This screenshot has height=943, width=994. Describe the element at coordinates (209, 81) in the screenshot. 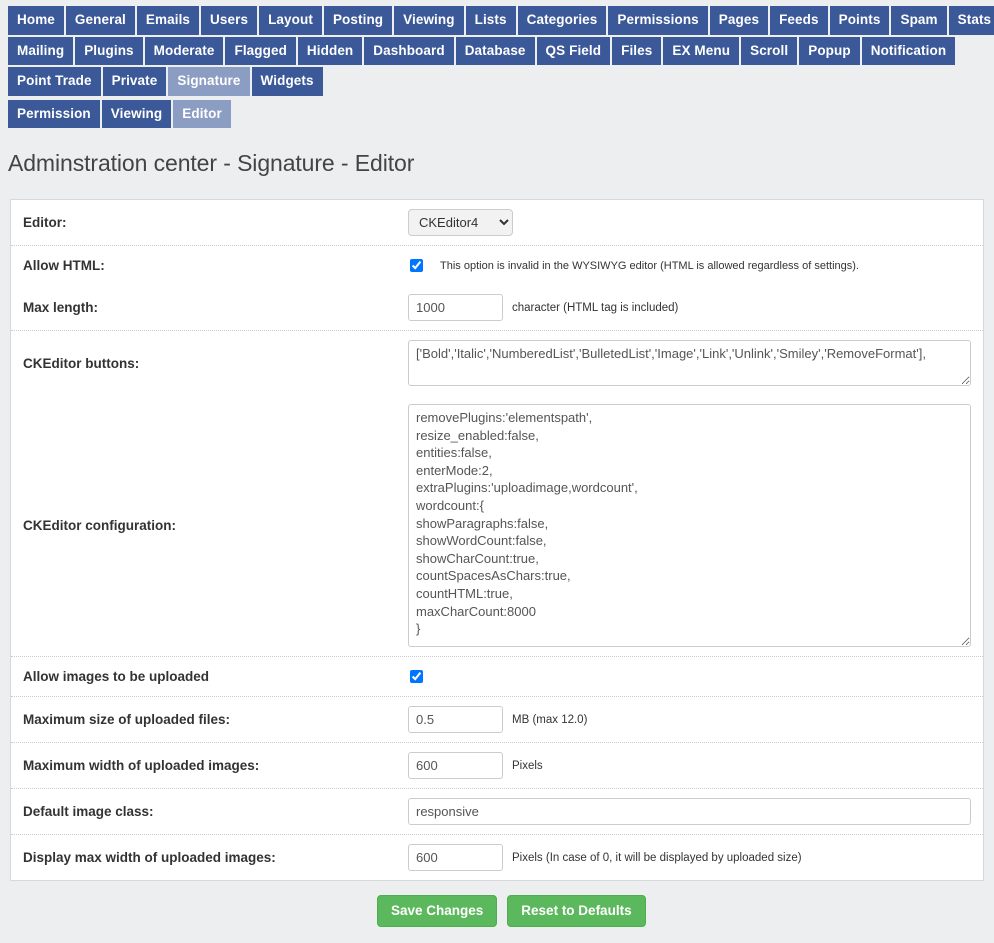

I see `nav-tab-signature: Signature` at that location.